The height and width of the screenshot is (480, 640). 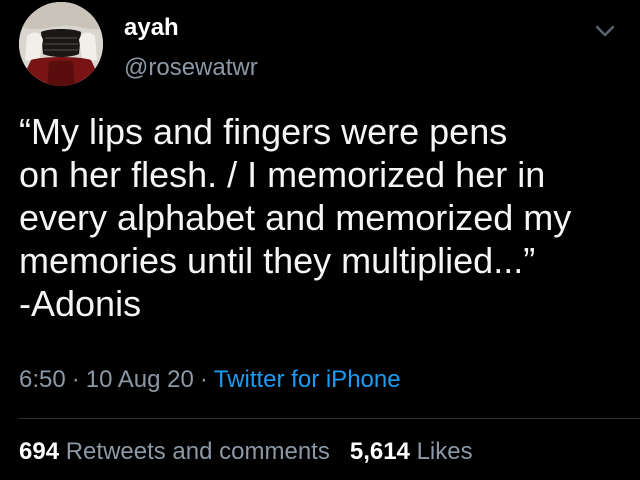 I want to click on profile-photo-icon, so click(x=61, y=44).